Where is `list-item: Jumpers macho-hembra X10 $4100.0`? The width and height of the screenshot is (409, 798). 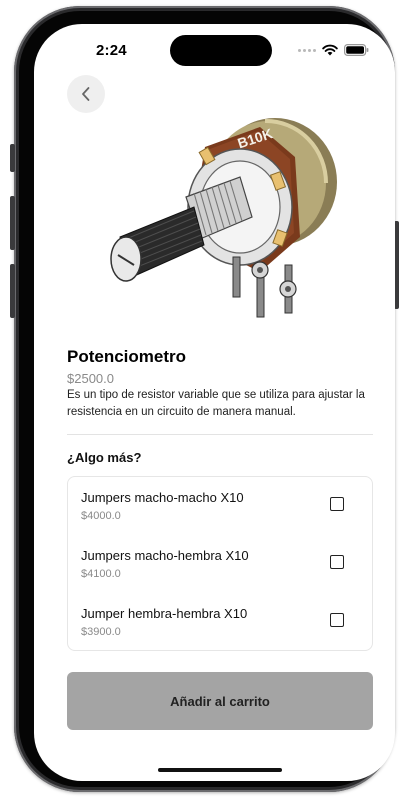
list-item: Jumpers macho-hembra X10 $4100.0 is located at coordinates (220, 564).